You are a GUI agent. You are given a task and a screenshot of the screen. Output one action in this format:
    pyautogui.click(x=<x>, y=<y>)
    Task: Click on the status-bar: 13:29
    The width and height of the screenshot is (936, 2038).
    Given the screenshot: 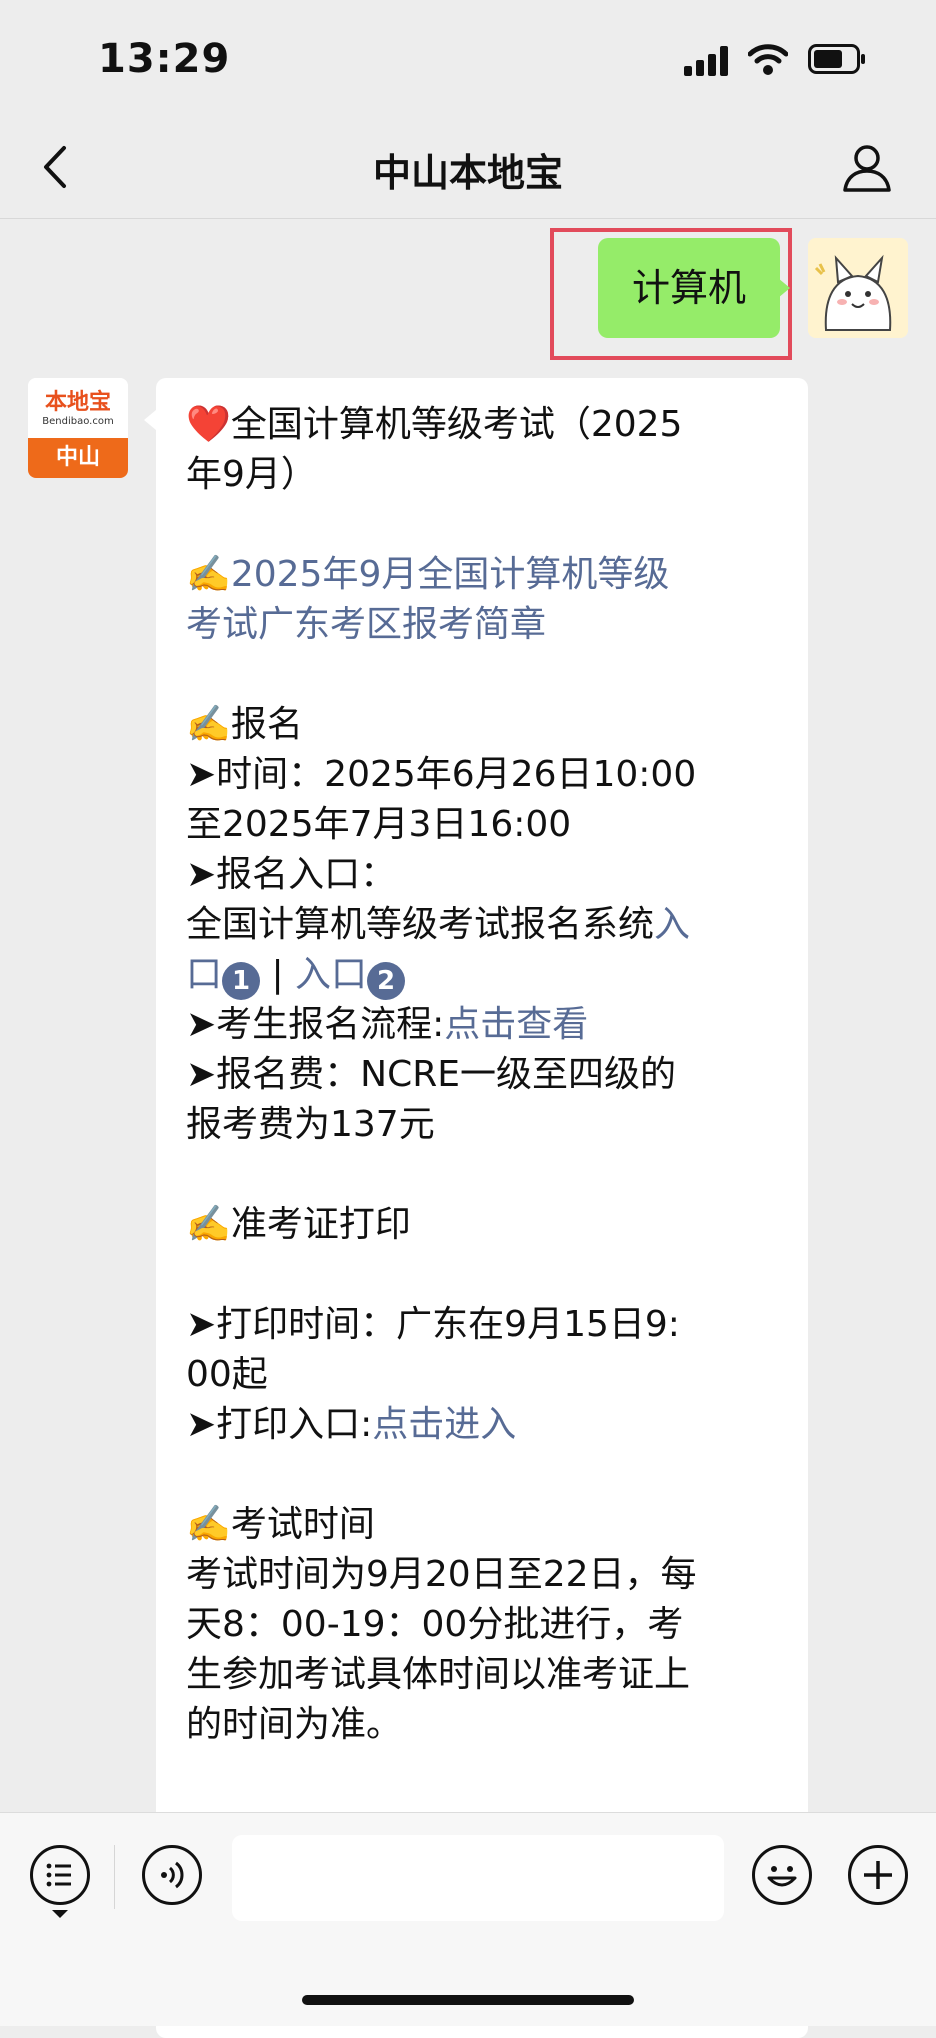 What is the action you would take?
    pyautogui.click(x=468, y=60)
    